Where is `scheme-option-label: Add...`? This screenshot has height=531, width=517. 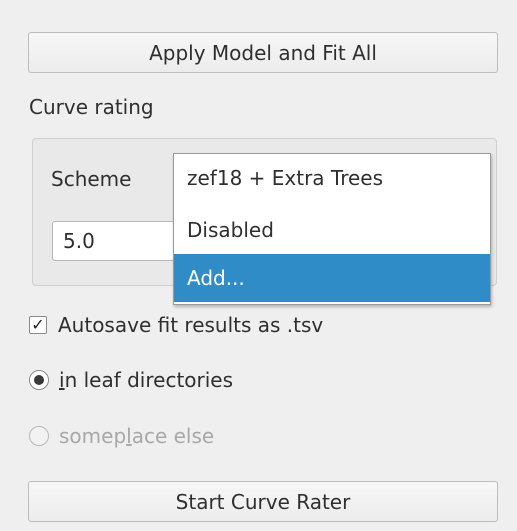
scheme-option-label: Add... is located at coordinates (216, 278).